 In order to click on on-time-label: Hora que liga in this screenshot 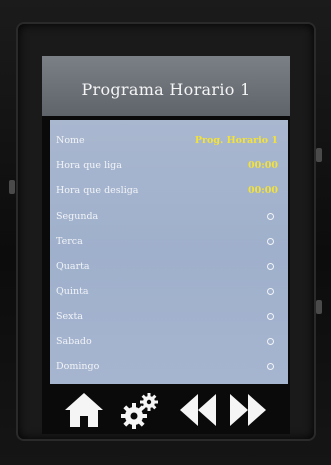, I will do `click(89, 165)`.